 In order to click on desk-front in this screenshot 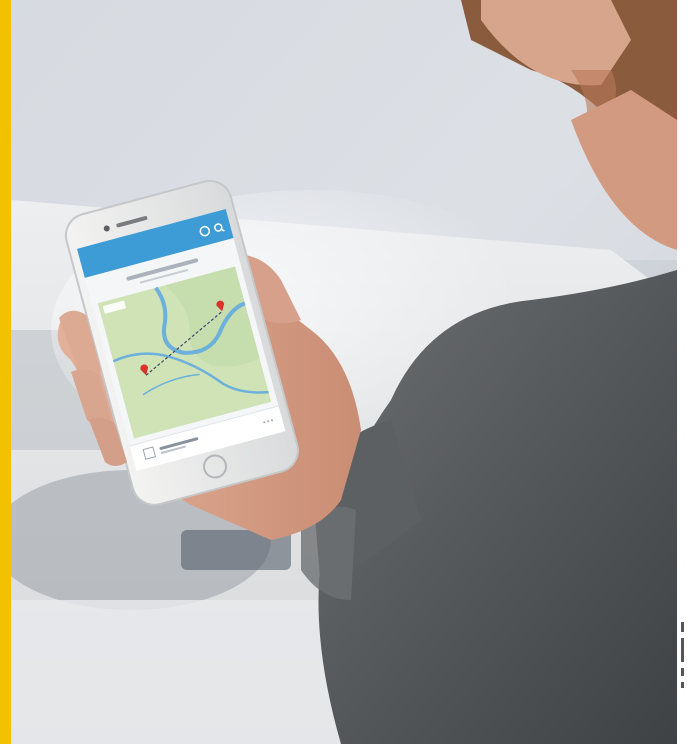, I will do `click(191, 672)`.